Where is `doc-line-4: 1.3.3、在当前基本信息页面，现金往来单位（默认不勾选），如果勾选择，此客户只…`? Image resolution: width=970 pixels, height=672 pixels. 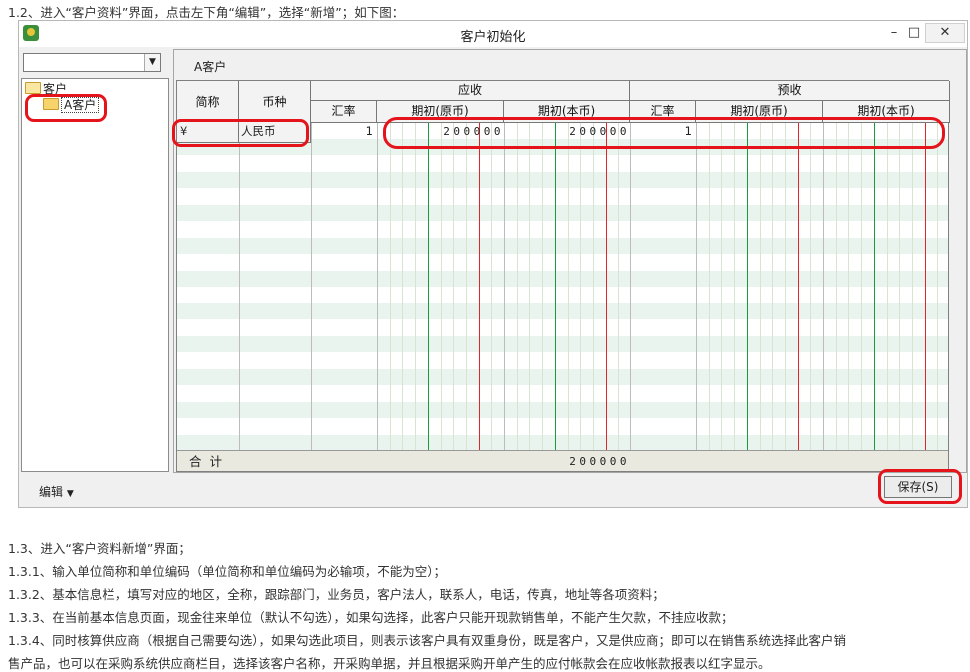 doc-line-4: 1.3.3、在当前基本信息页面，现金往来单位（默认不勾选），如果勾选择，此客户只… is located at coordinates (371, 617).